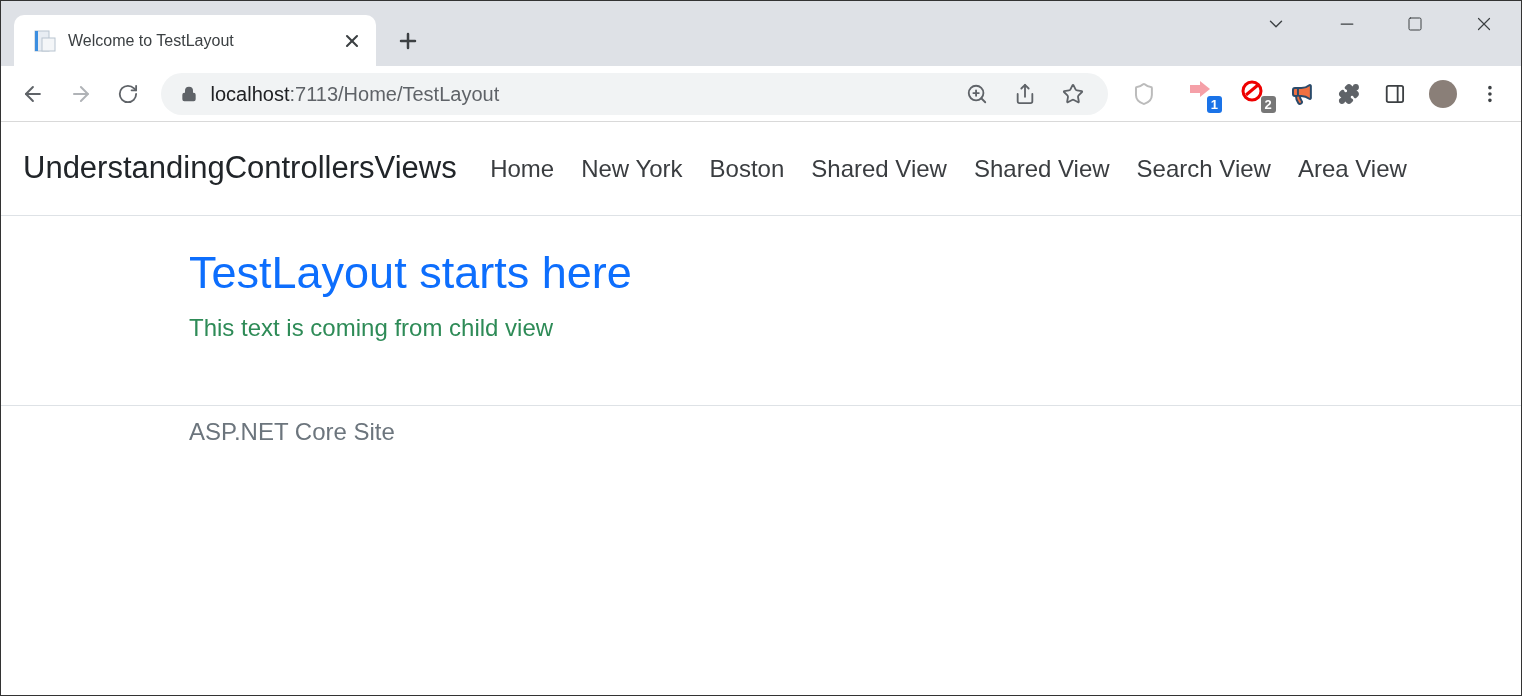 This screenshot has height=696, width=1522. I want to click on zoom-icon, so click(977, 93).